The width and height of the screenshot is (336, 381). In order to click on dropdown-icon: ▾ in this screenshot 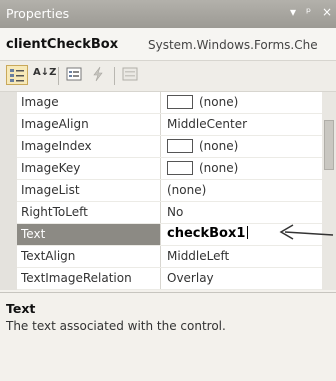, I will do `click(293, 12)`.